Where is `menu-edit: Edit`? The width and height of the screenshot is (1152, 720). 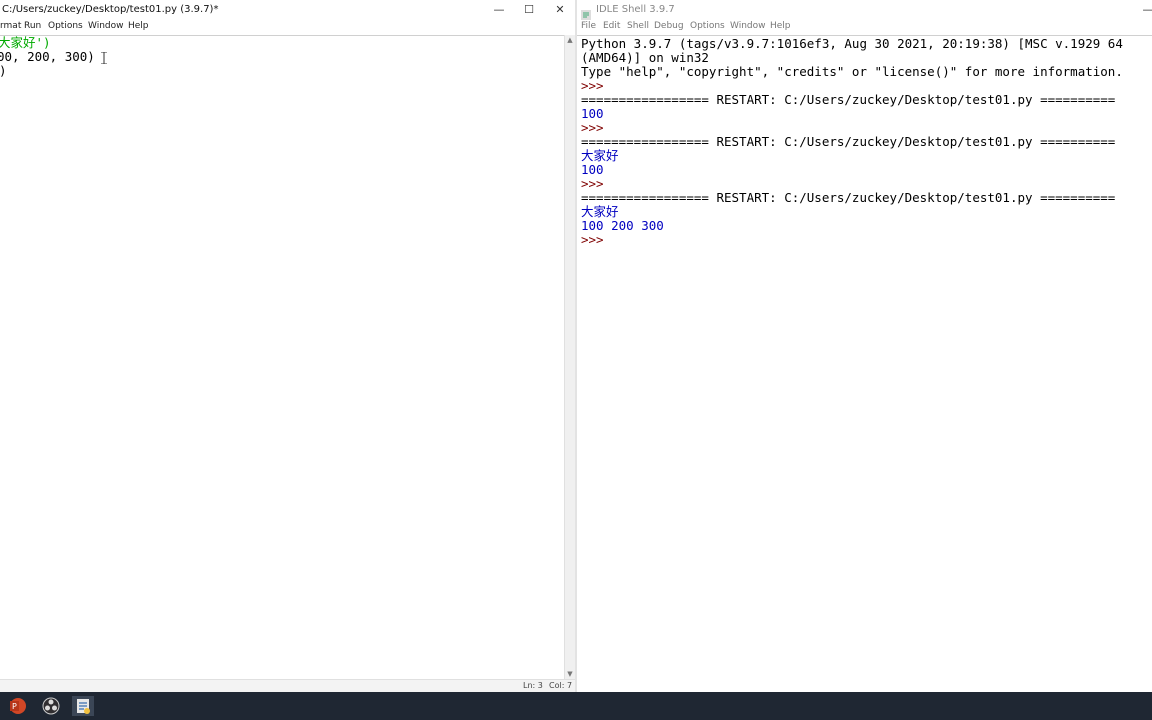 menu-edit: Edit is located at coordinates (611, 26).